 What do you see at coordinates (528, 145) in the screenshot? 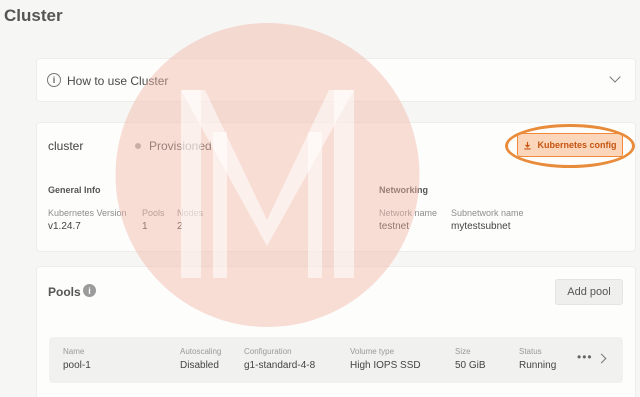
I see `download-icon` at bounding box center [528, 145].